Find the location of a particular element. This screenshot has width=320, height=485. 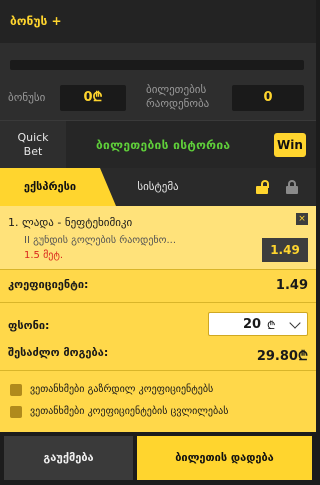

lock-icon is located at coordinates (292, 187).